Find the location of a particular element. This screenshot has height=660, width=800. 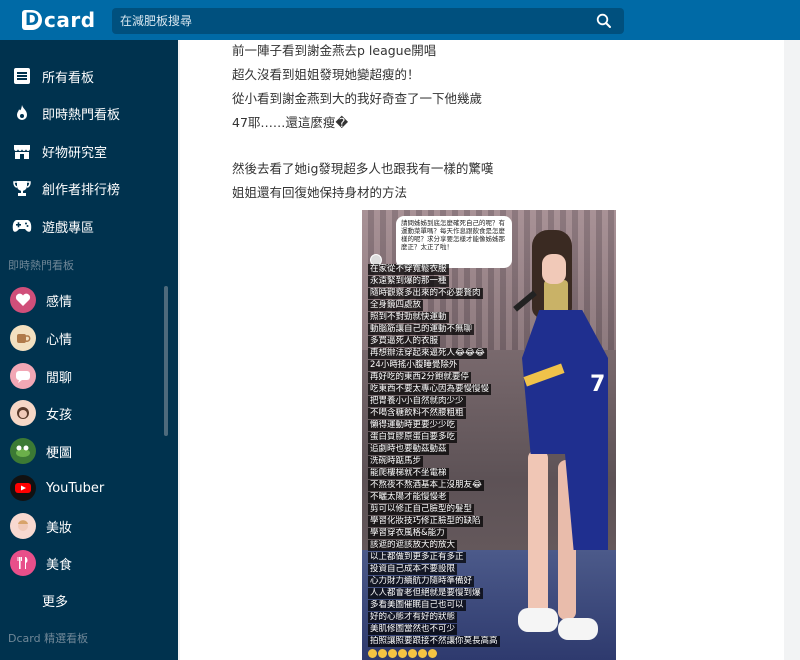

caption-line: 人人都會老但絕就是要慢到爆 is located at coordinates (425, 593).